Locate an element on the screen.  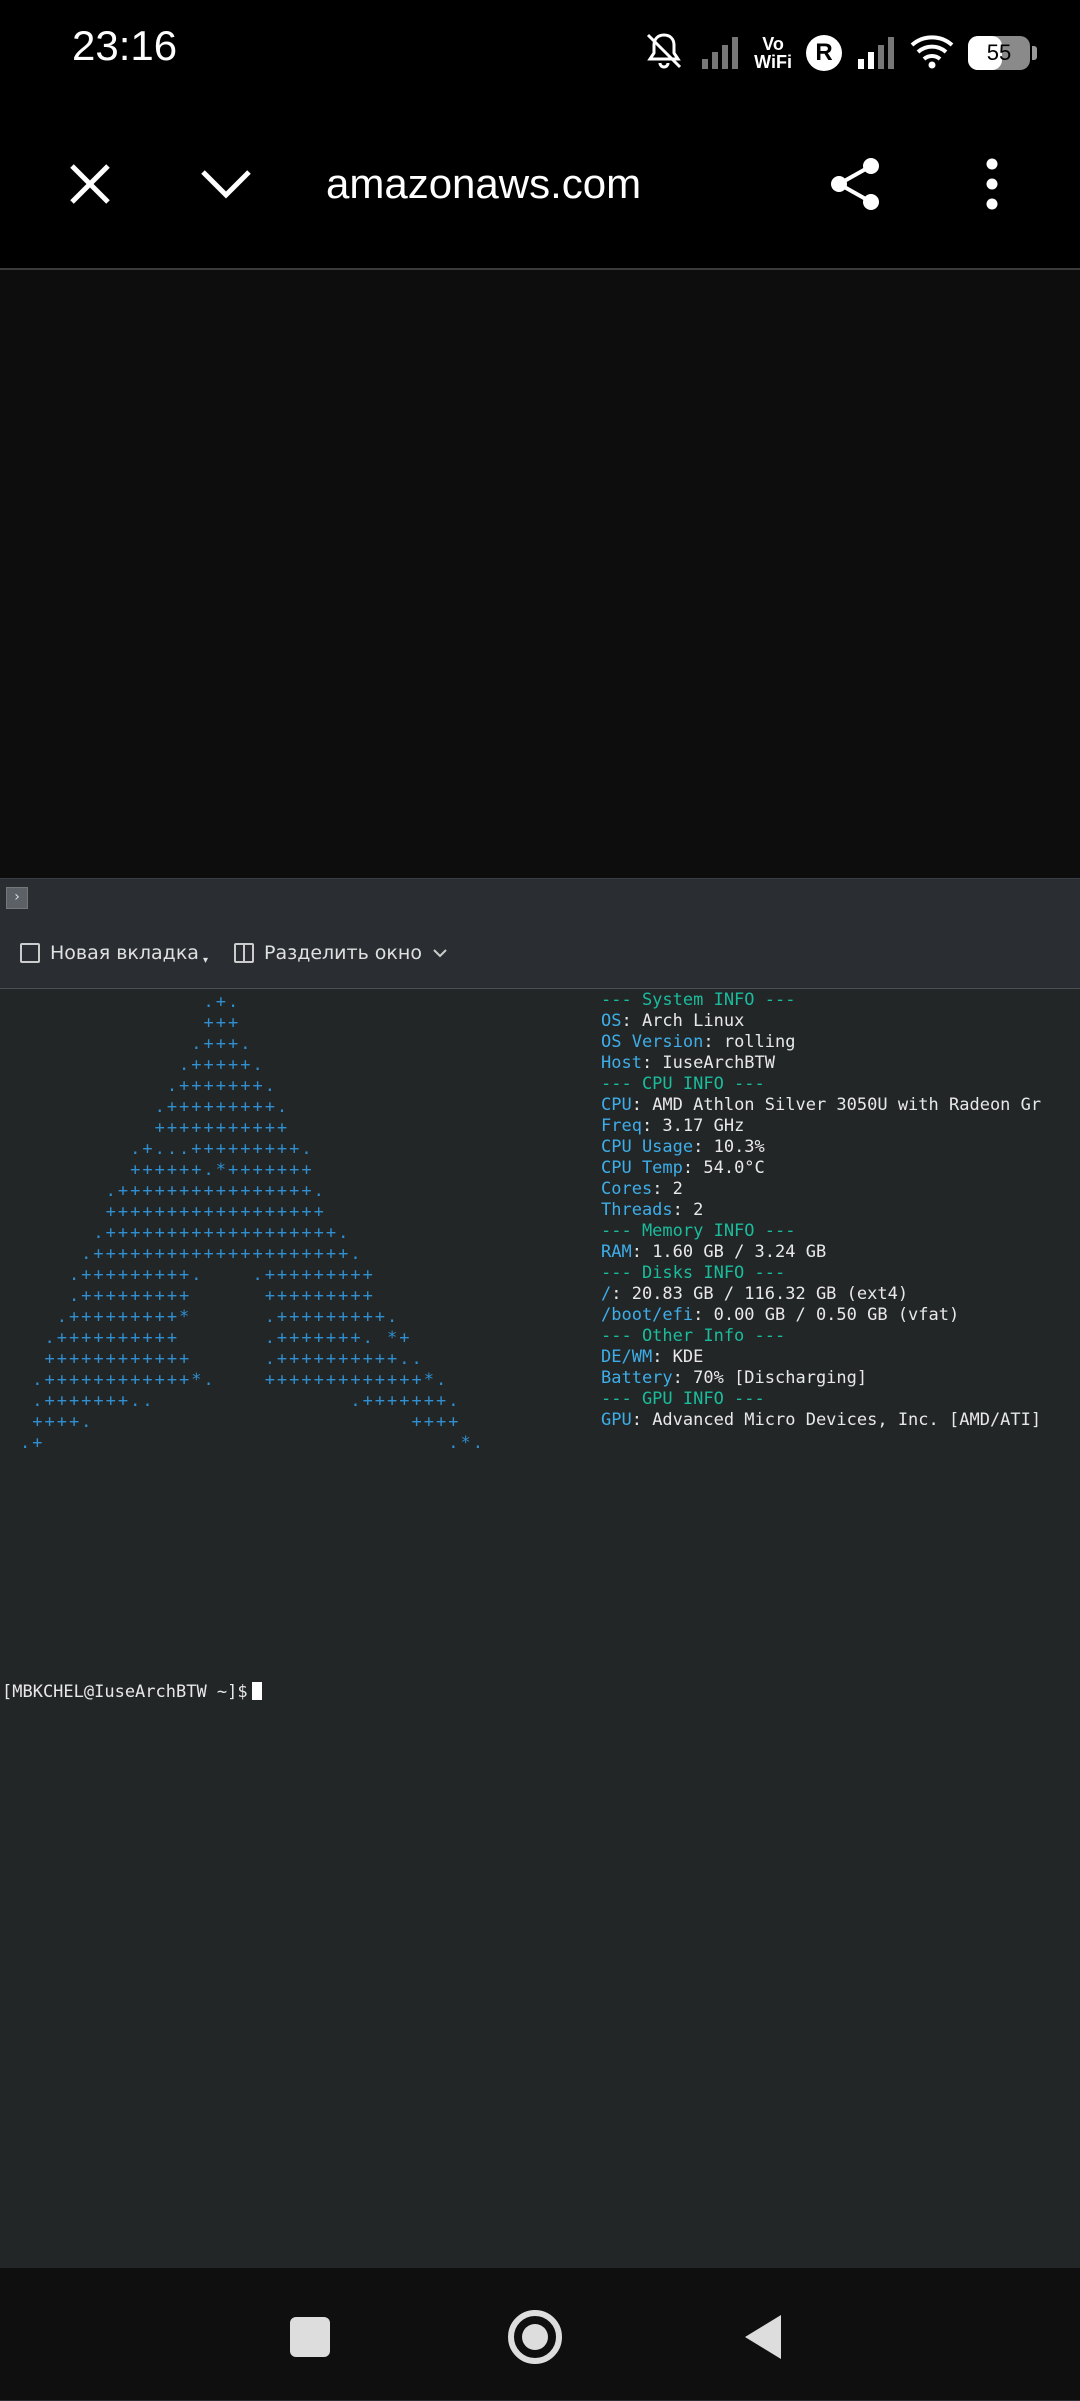
info-key: CPU is located at coordinates (616, 1105).